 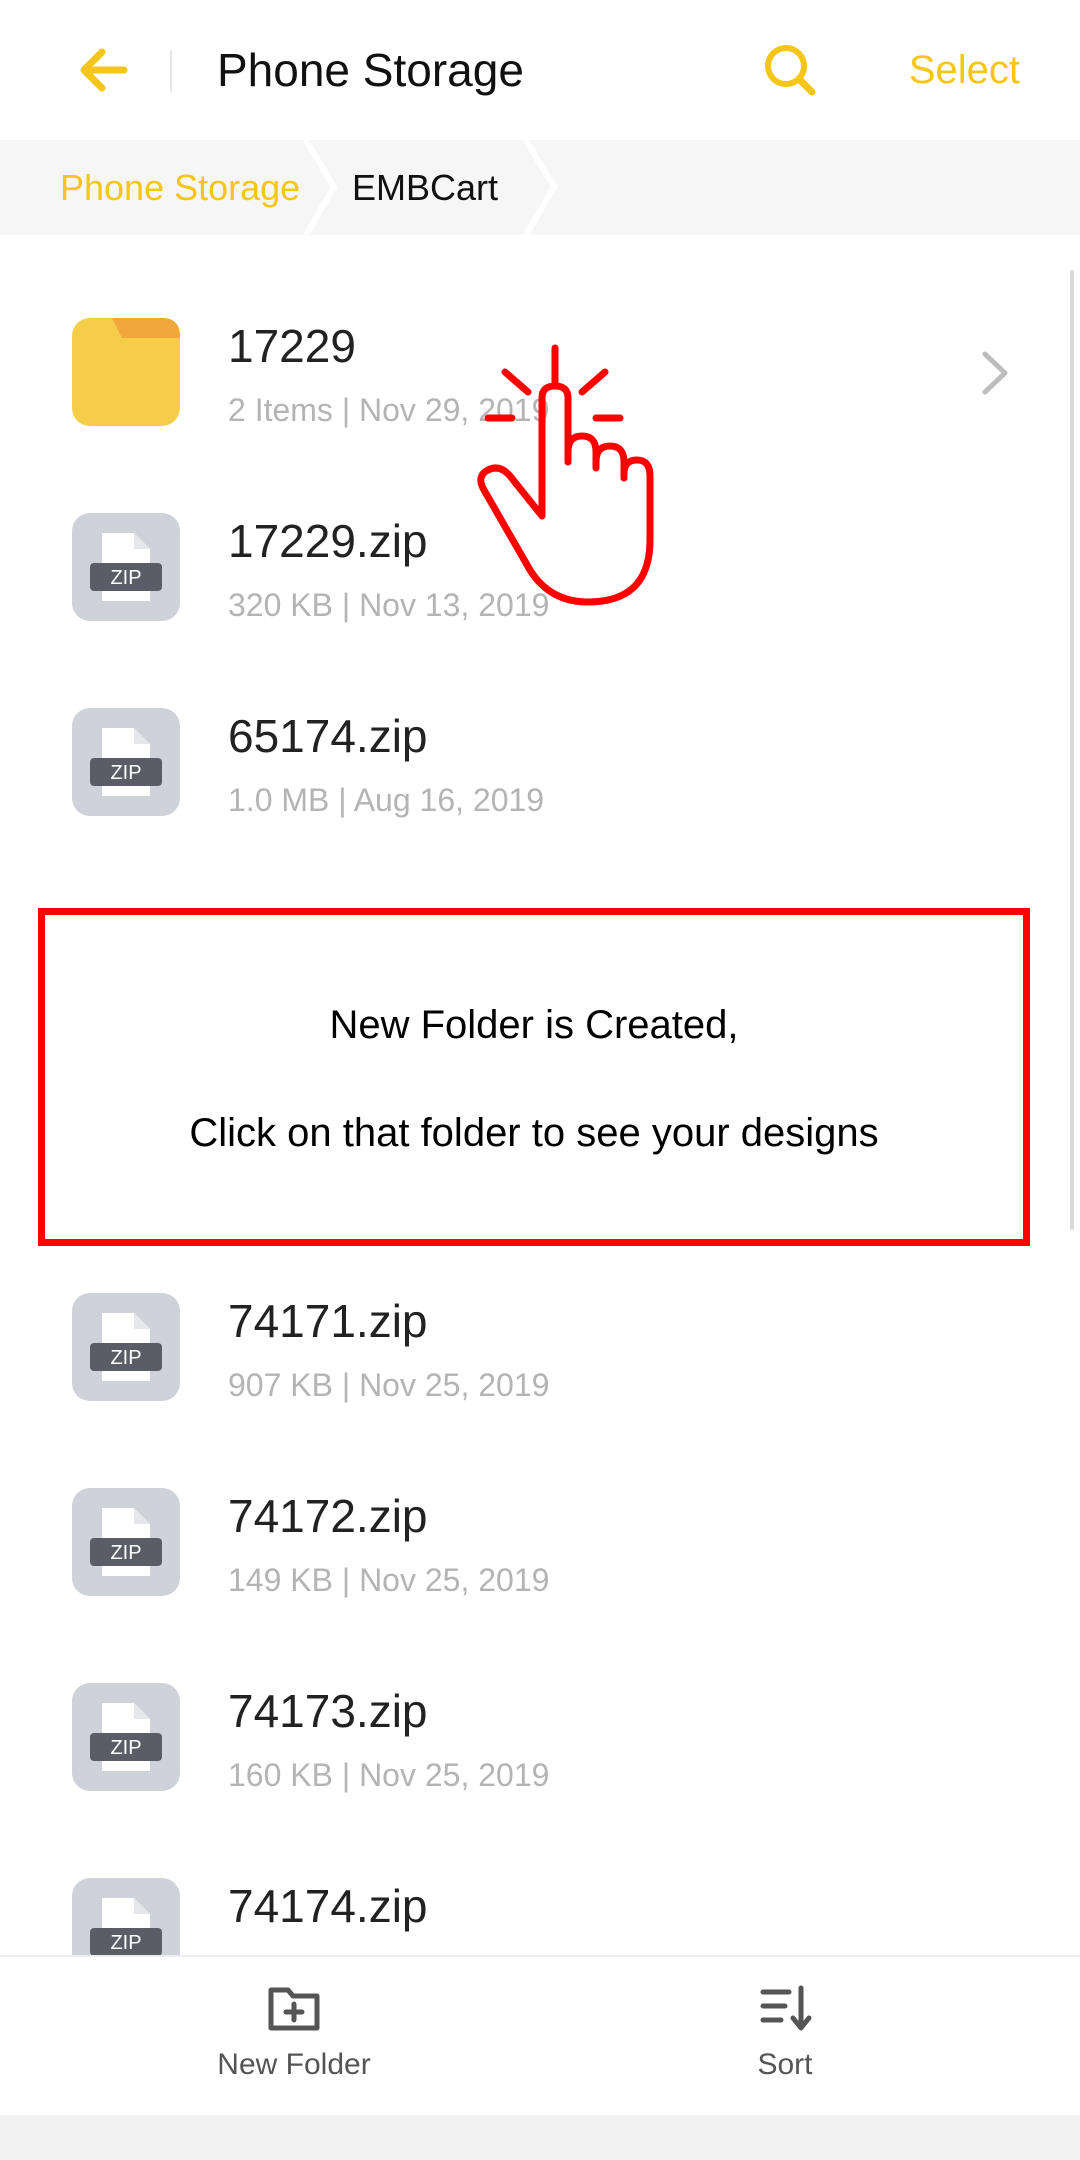 I want to click on bottom-bar: New Folder Sort, so click(x=540, y=2036).